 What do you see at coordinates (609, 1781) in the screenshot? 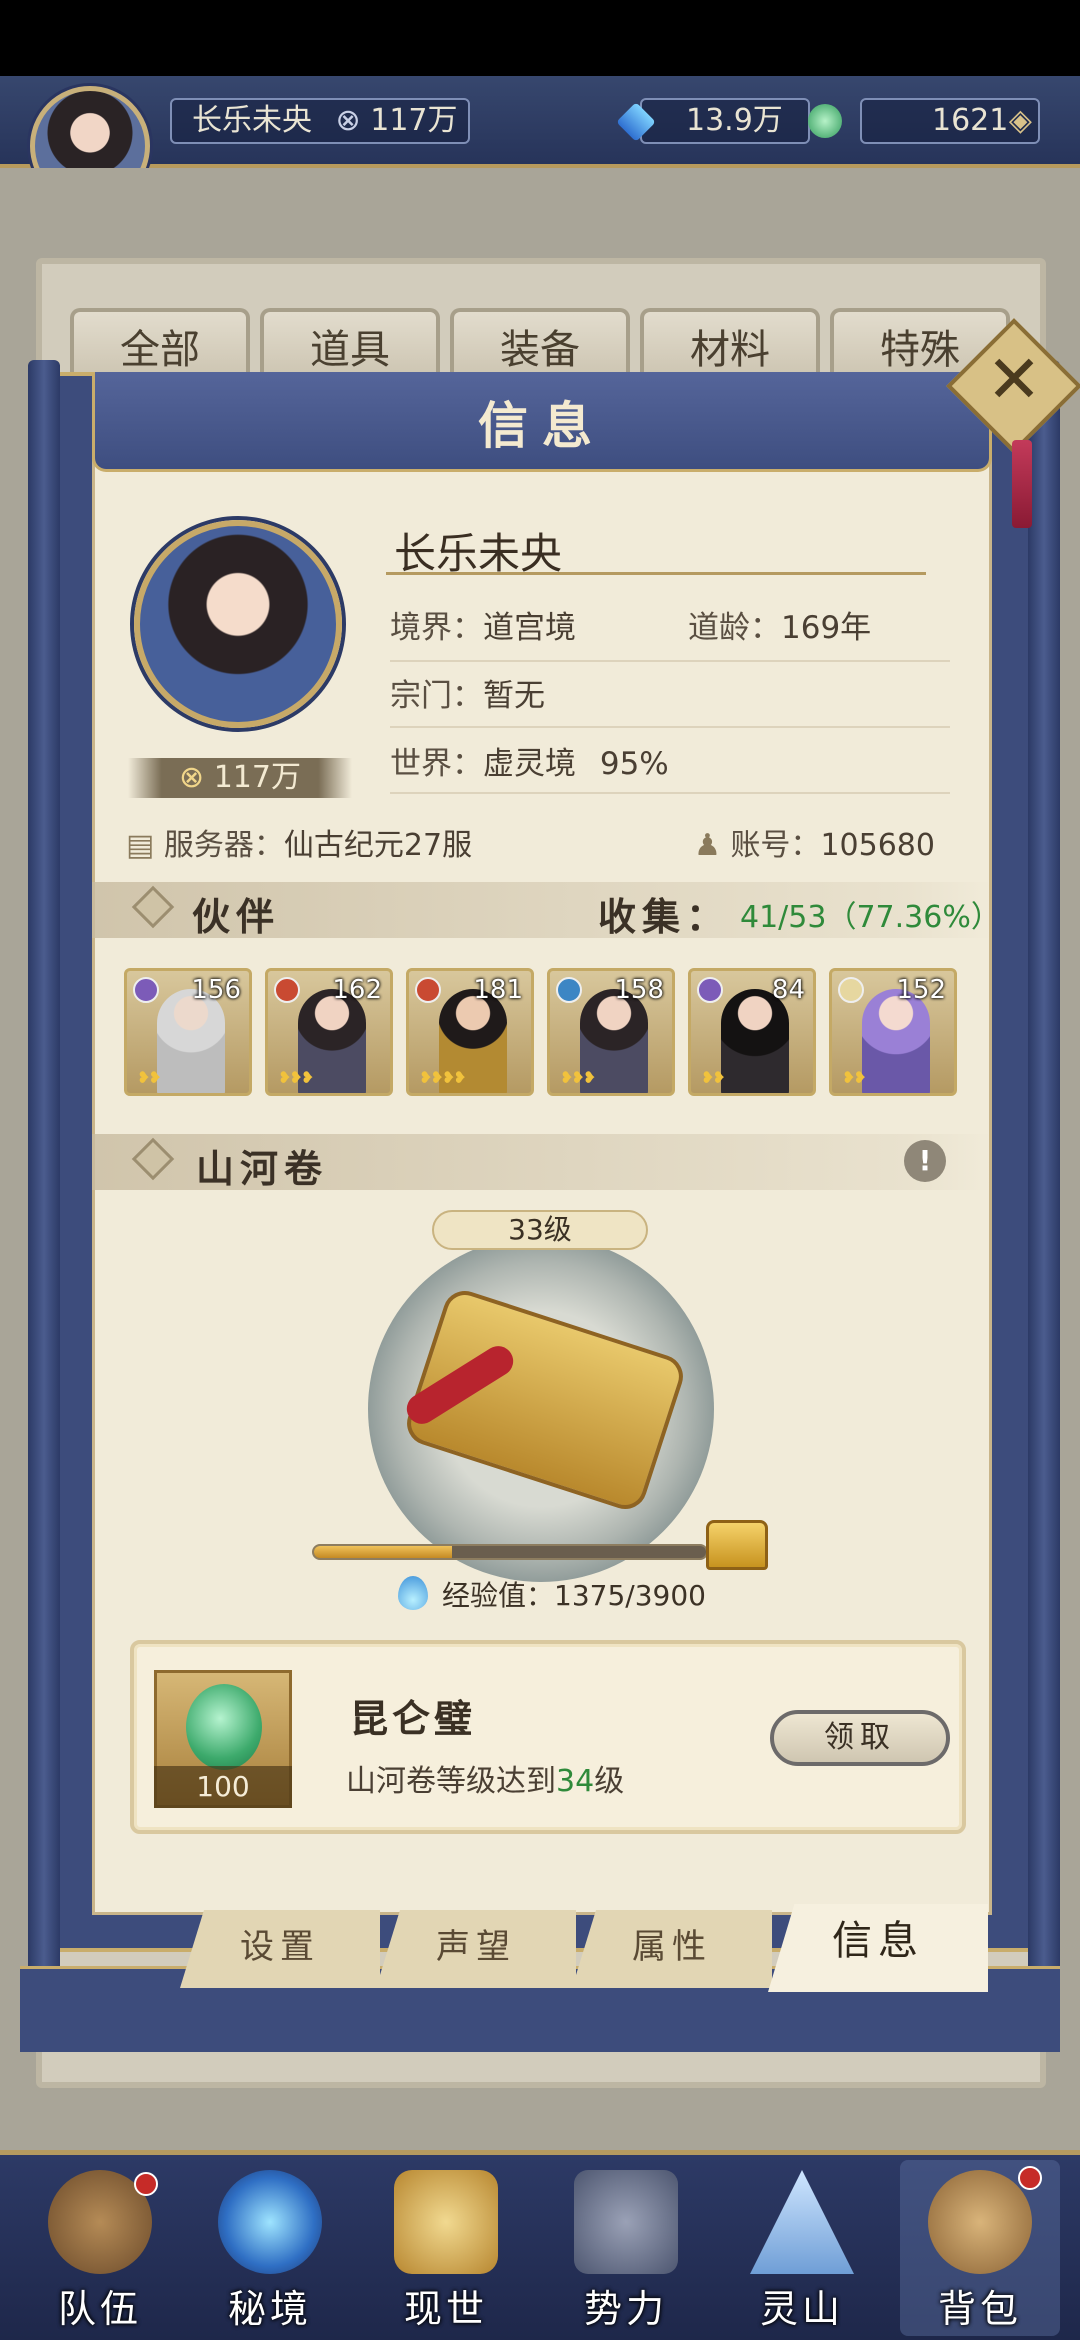
I see `reward-desc-suffix: 级` at bounding box center [609, 1781].